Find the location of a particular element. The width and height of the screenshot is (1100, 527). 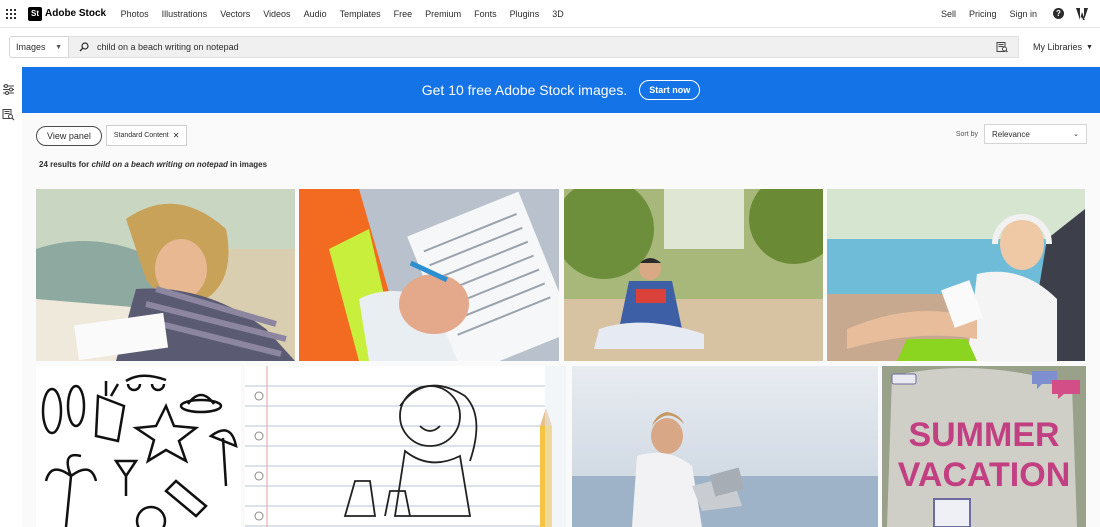

filter-chip-label: Standard Content is located at coordinates (141, 135).